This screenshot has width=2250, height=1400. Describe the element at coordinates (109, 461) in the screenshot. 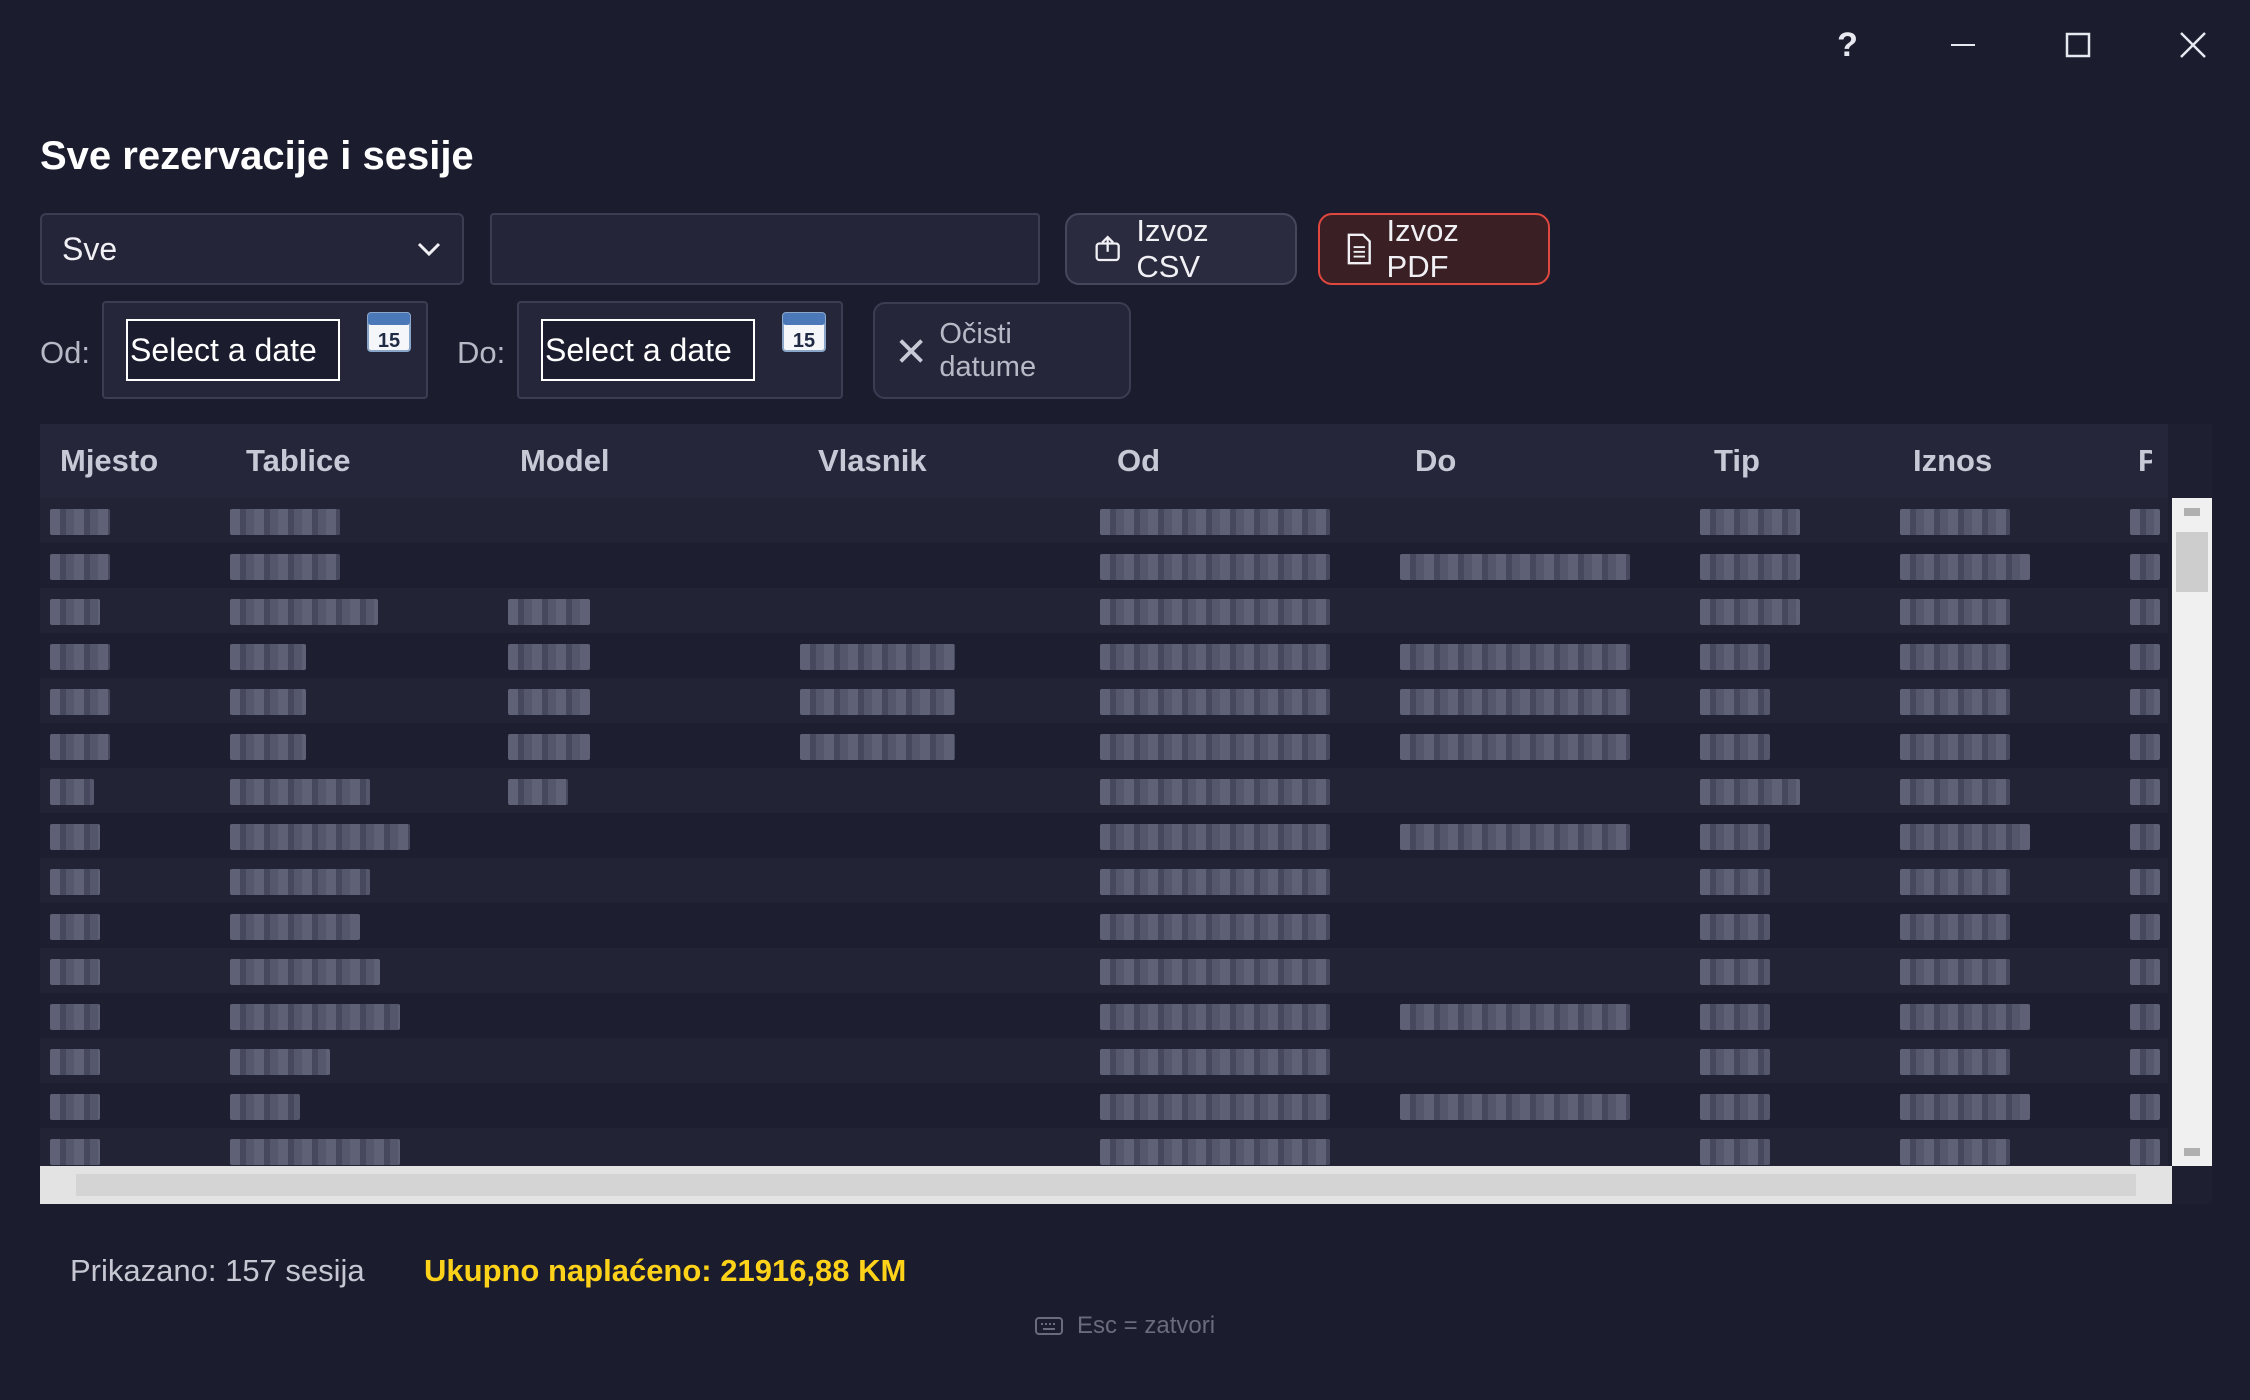

I see `column-header-mjesto: Mjesto` at that location.